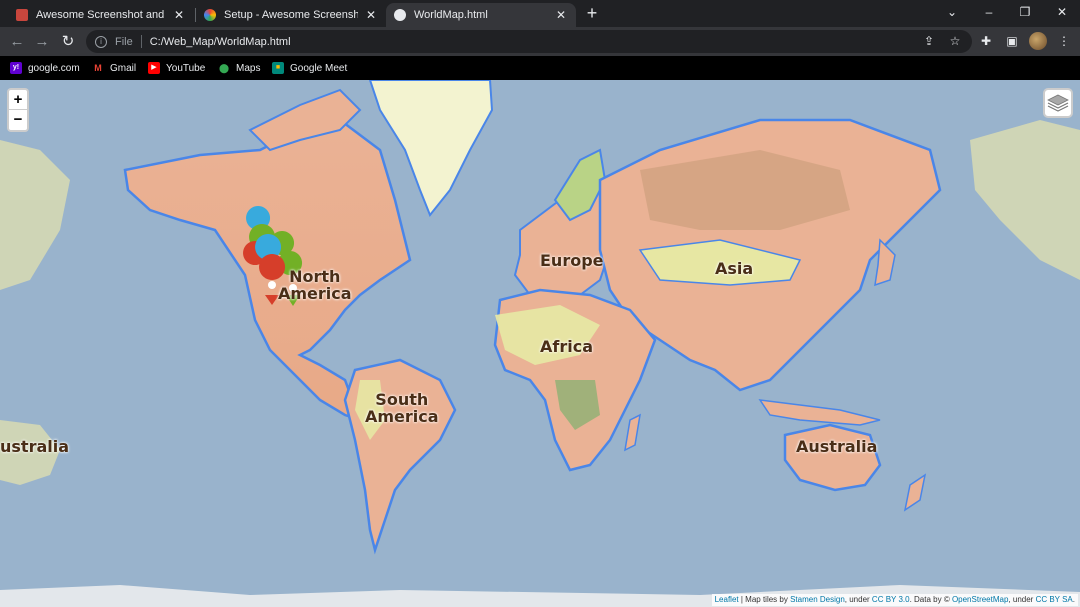 This screenshot has height=607, width=1080. Describe the element at coordinates (837, 446) in the screenshot. I see `label-australia: Australia` at that location.